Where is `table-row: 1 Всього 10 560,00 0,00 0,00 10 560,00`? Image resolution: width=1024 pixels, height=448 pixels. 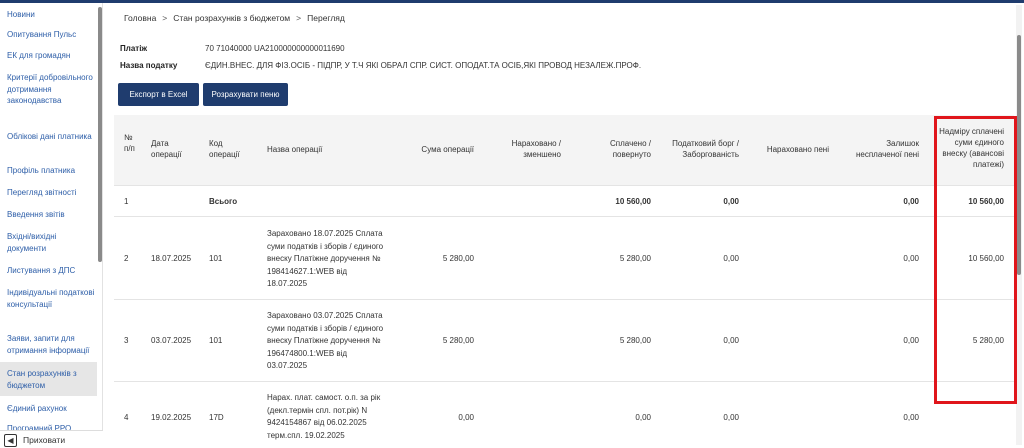 table-row: 1 Всього 10 560,00 0,00 0,00 10 560,00 is located at coordinates (564, 200).